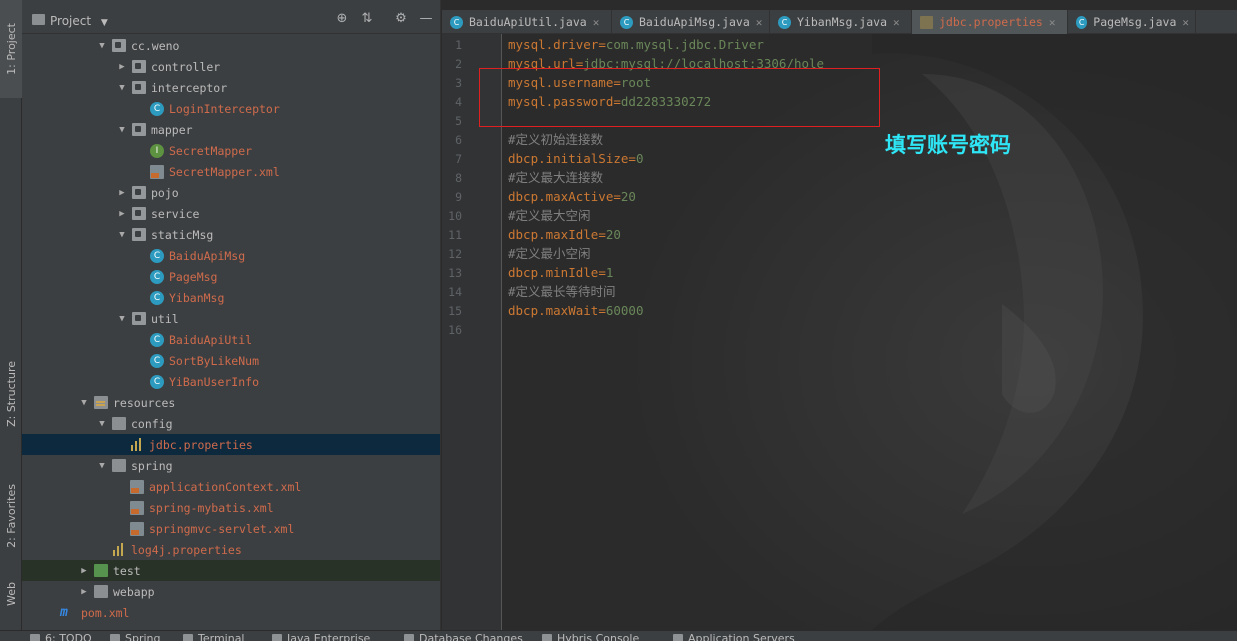 The image size is (1237, 641). I want to click on web-tool-tab: Web, so click(11, 594).